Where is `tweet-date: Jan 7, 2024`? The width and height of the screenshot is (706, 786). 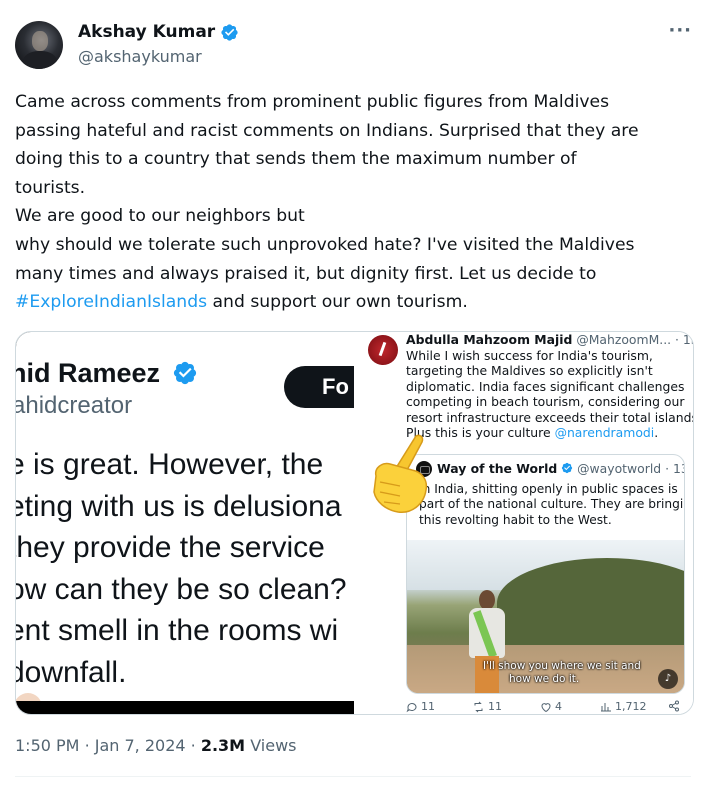 tweet-date: Jan 7, 2024 is located at coordinates (140, 745).